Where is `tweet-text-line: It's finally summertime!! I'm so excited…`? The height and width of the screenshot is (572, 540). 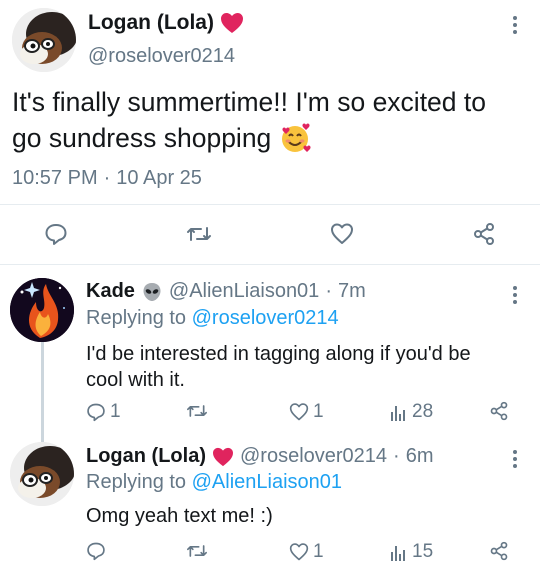
tweet-text-line: It's finally summertime!! I'm so excited… is located at coordinates (249, 102).